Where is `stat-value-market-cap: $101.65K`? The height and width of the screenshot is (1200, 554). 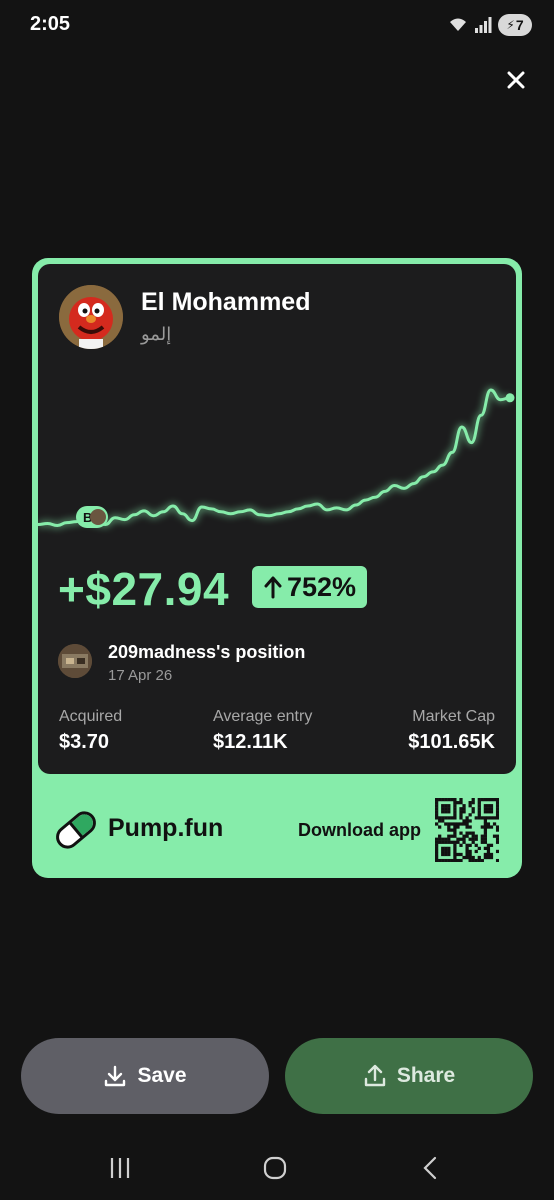 stat-value-market-cap: $101.65K is located at coordinates (451, 742).